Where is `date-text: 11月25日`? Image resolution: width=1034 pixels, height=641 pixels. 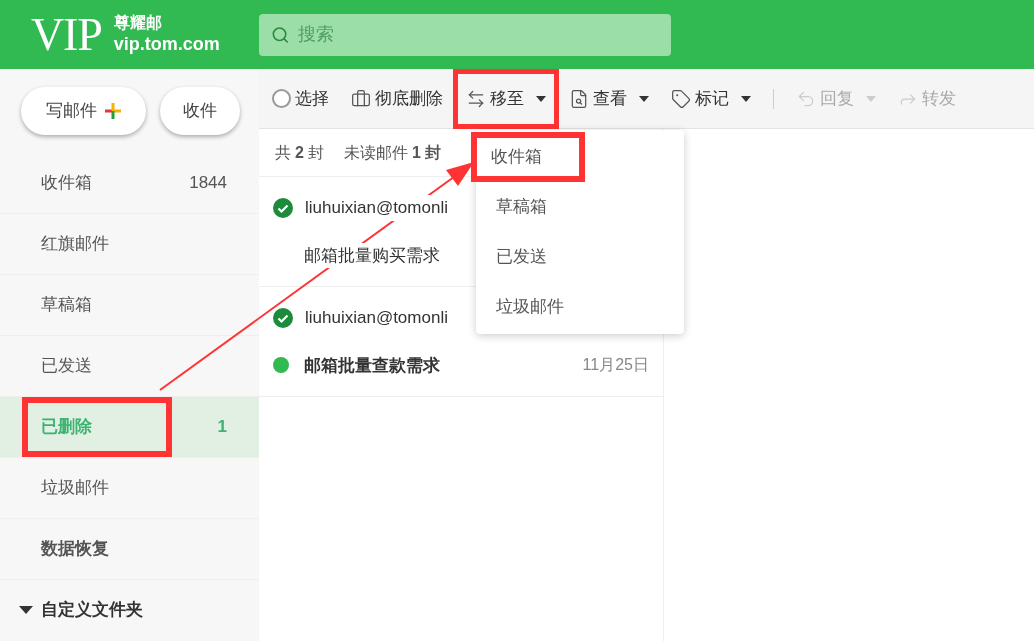
date-text: 11月25日 is located at coordinates (615, 365).